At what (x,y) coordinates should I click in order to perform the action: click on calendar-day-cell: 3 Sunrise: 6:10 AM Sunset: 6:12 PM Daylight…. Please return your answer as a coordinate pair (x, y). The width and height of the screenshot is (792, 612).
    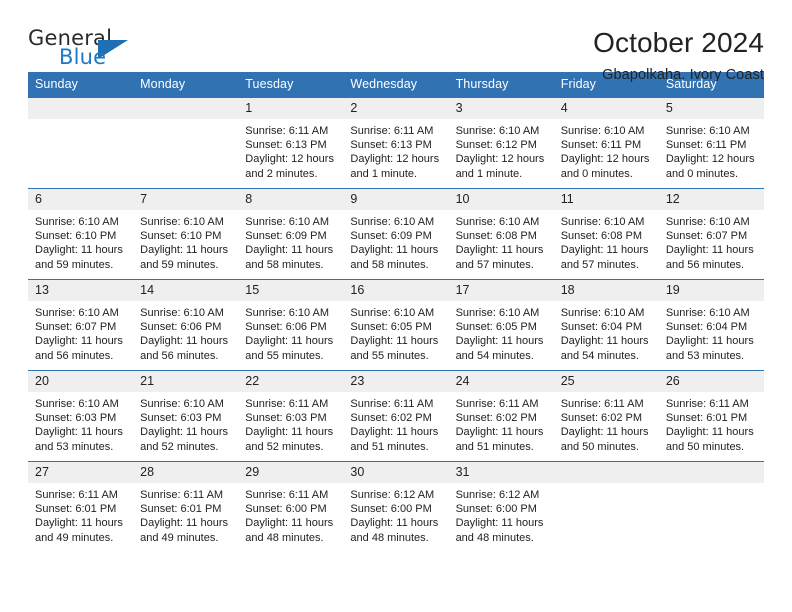
    Looking at the image, I should click on (501, 143).